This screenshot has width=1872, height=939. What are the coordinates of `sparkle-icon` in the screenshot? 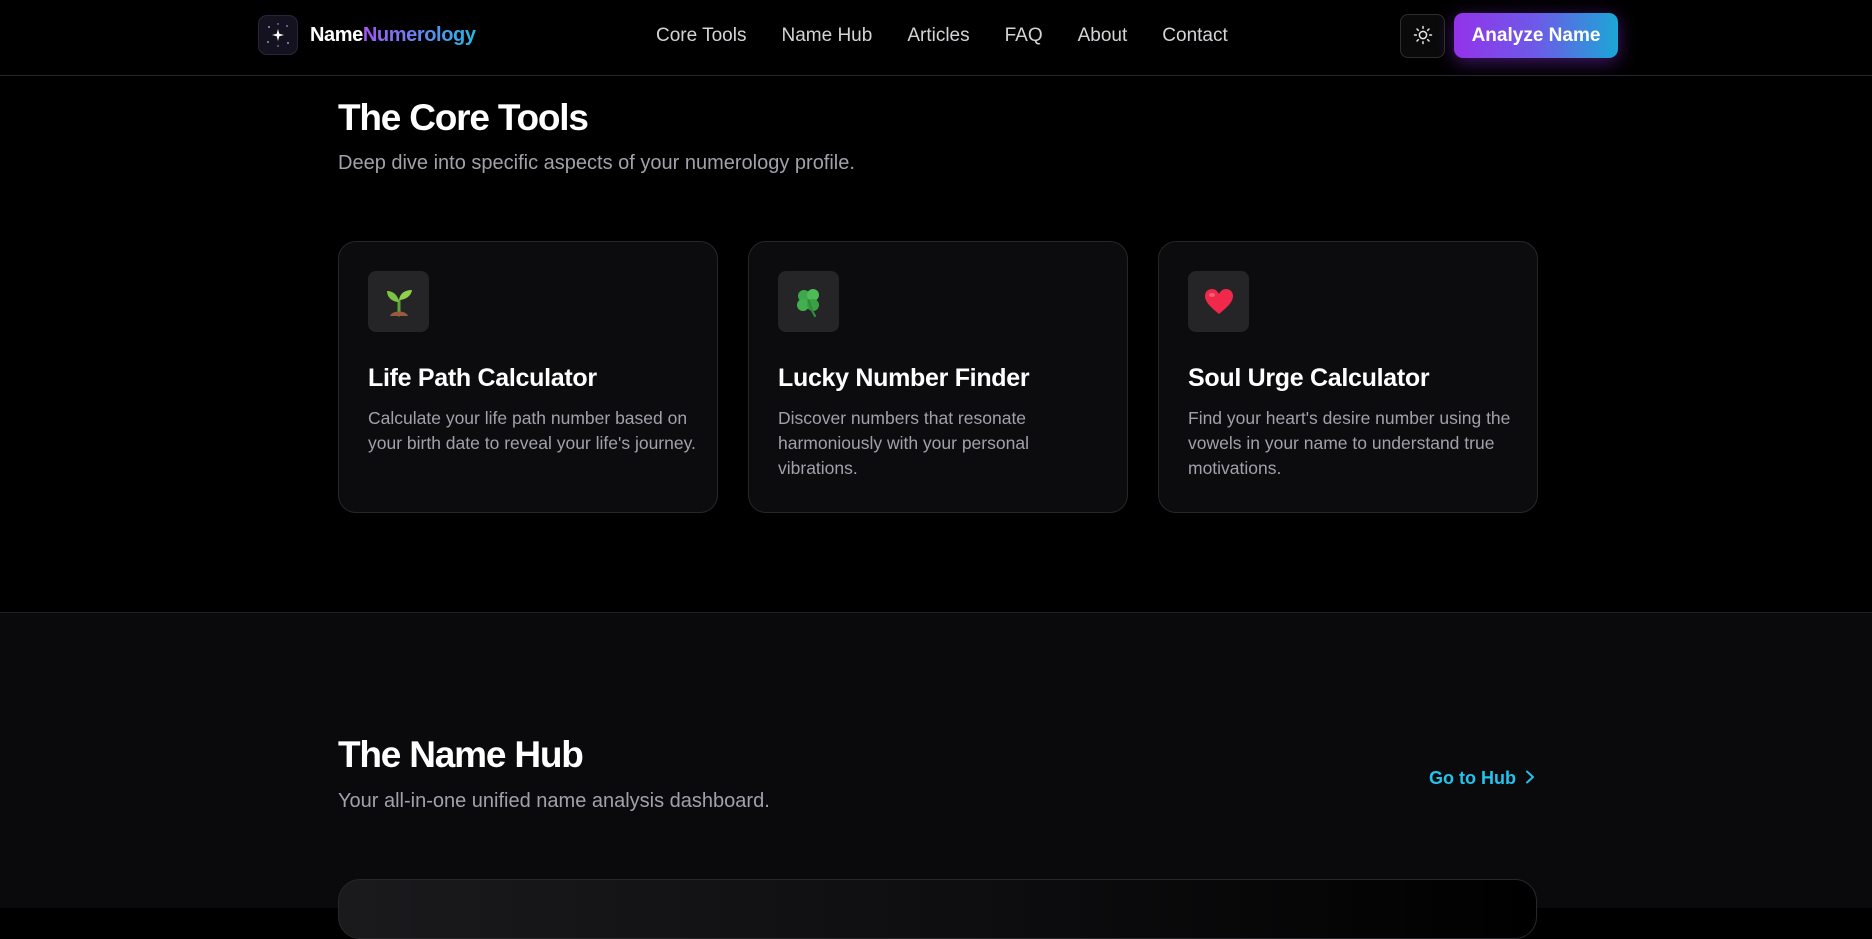 It's located at (278, 35).